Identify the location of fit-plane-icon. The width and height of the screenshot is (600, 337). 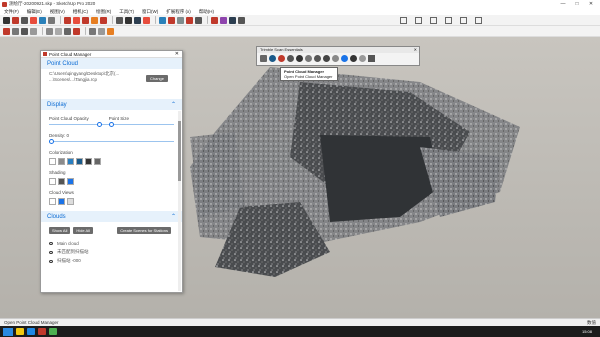
(335, 58).